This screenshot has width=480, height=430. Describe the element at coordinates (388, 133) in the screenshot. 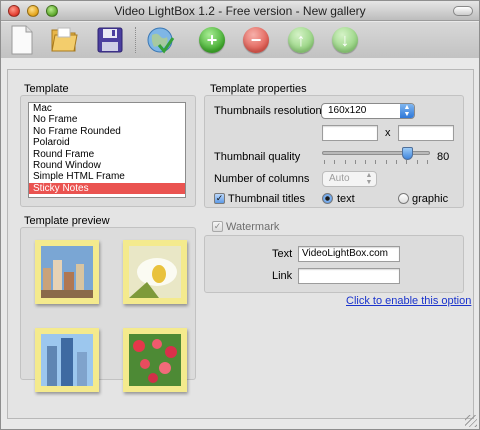

I see `times-label: x` at that location.